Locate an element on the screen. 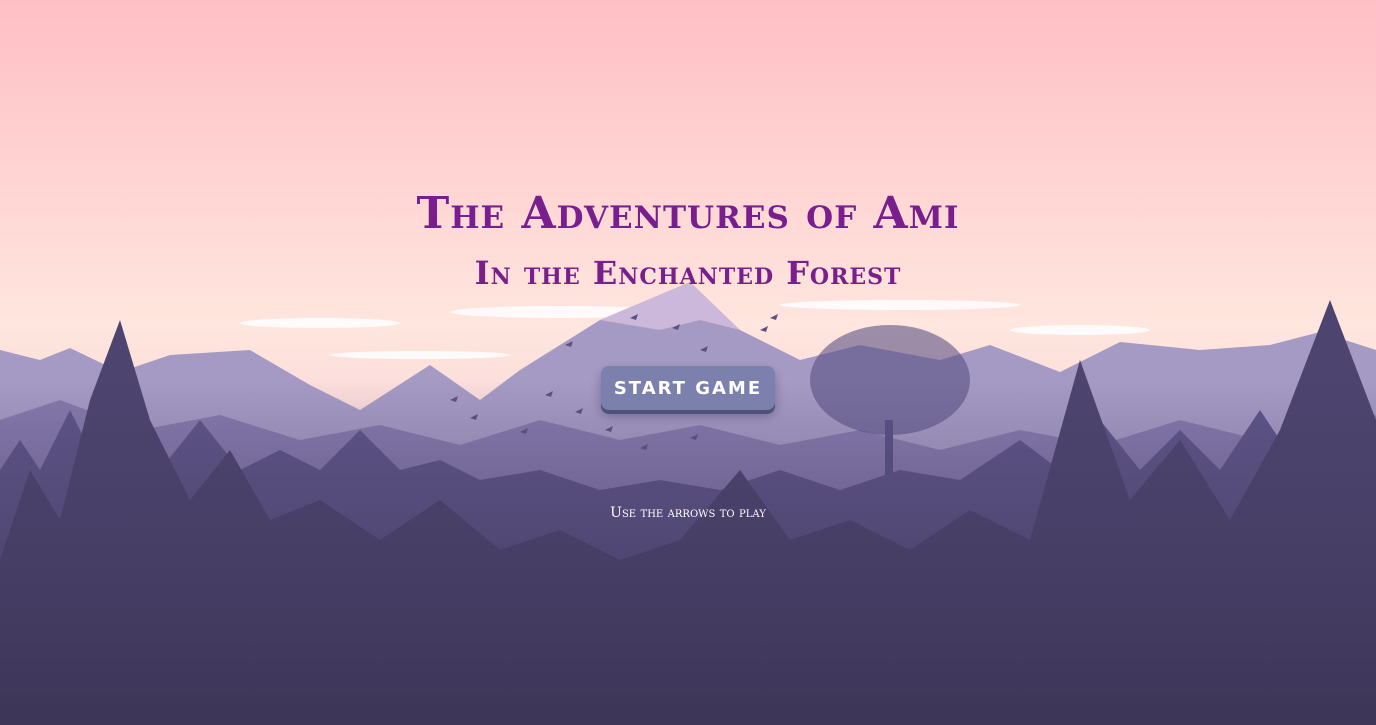 This screenshot has height=725, width=1376. controls-hint: Use the arrows to play is located at coordinates (688, 513).